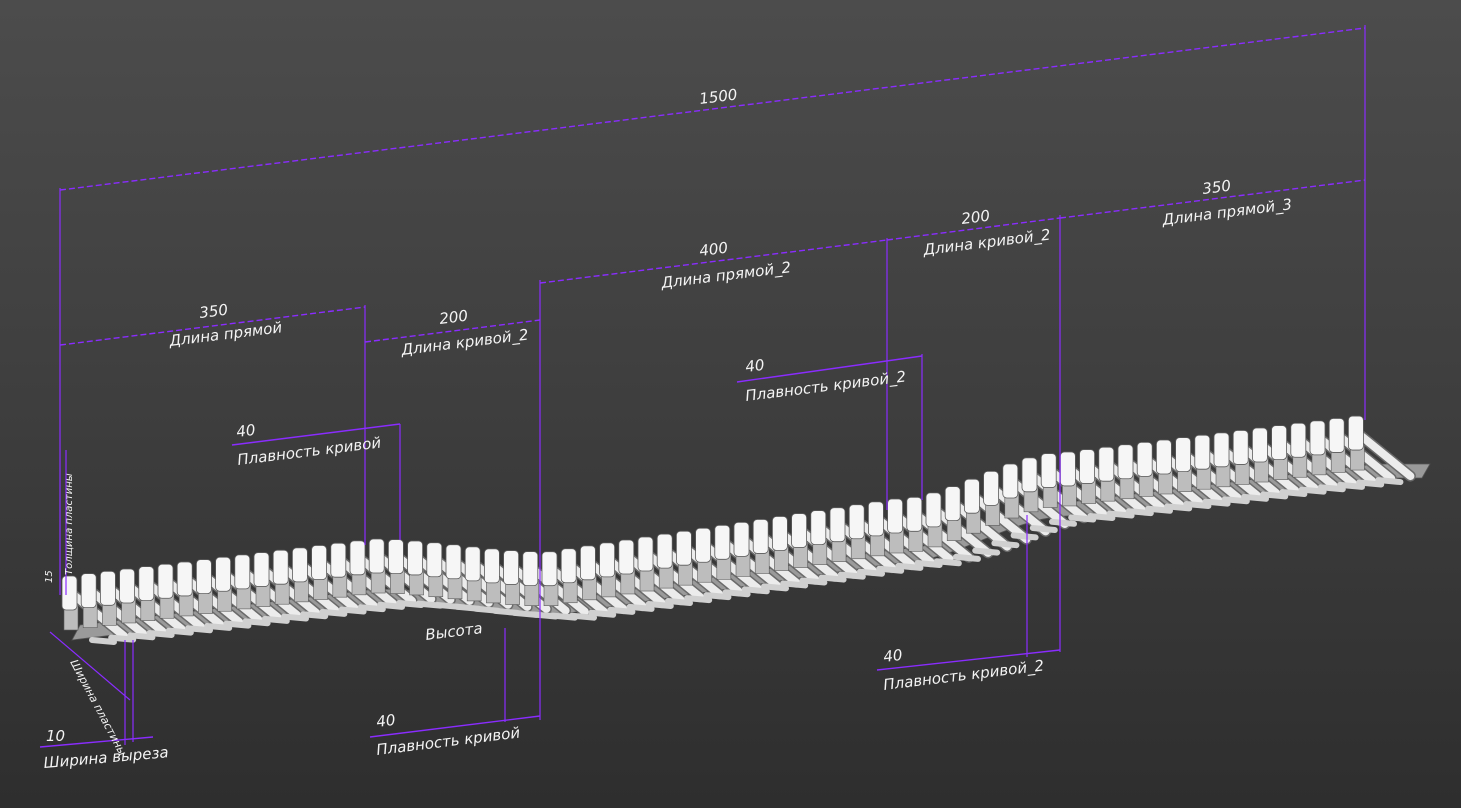 The height and width of the screenshot is (808, 1461). Describe the element at coordinates (69, 524) in the screenshot. I see `dimension-label: Толщина пластины` at that location.